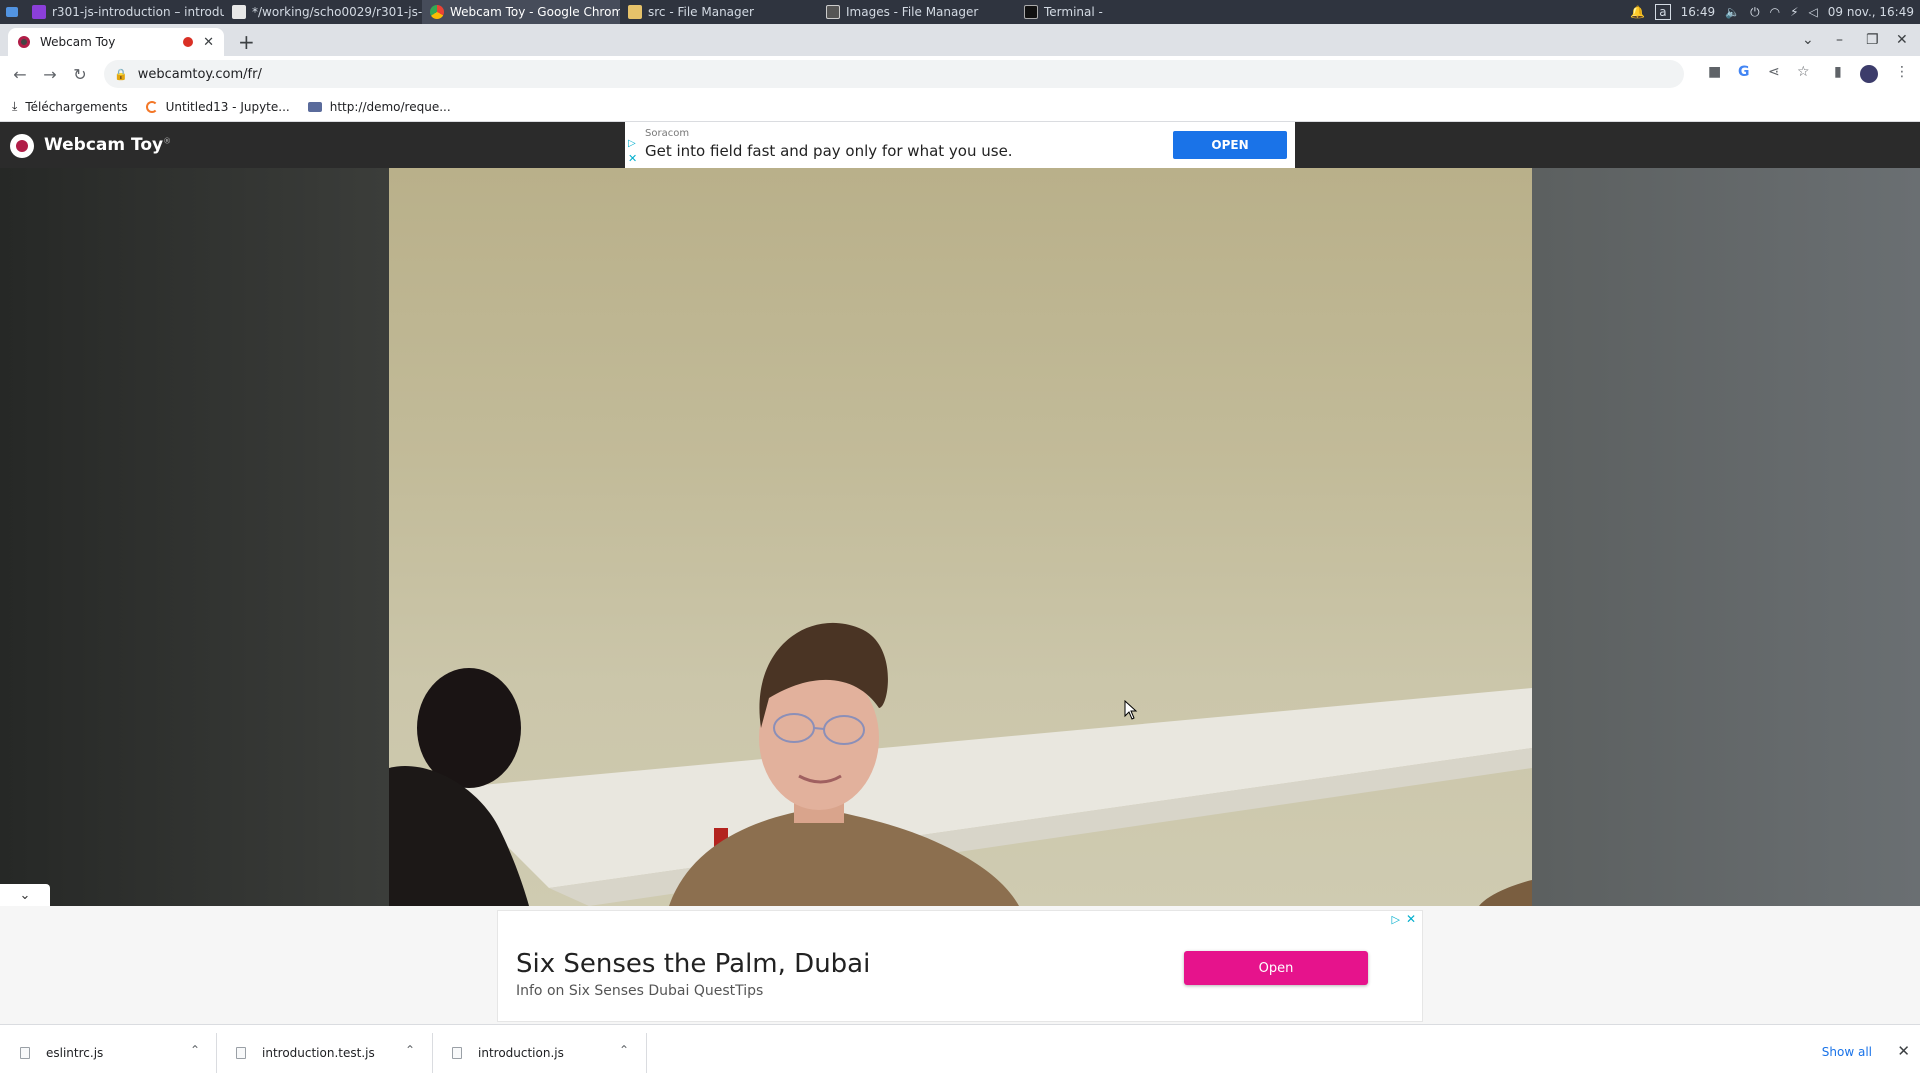 Image resolution: width=1920 pixels, height=1080 pixels. What do you see at coordinates (15, 106) in the screenshot?
I see `download-icon: ⤓` at bounding box center [15, 106].